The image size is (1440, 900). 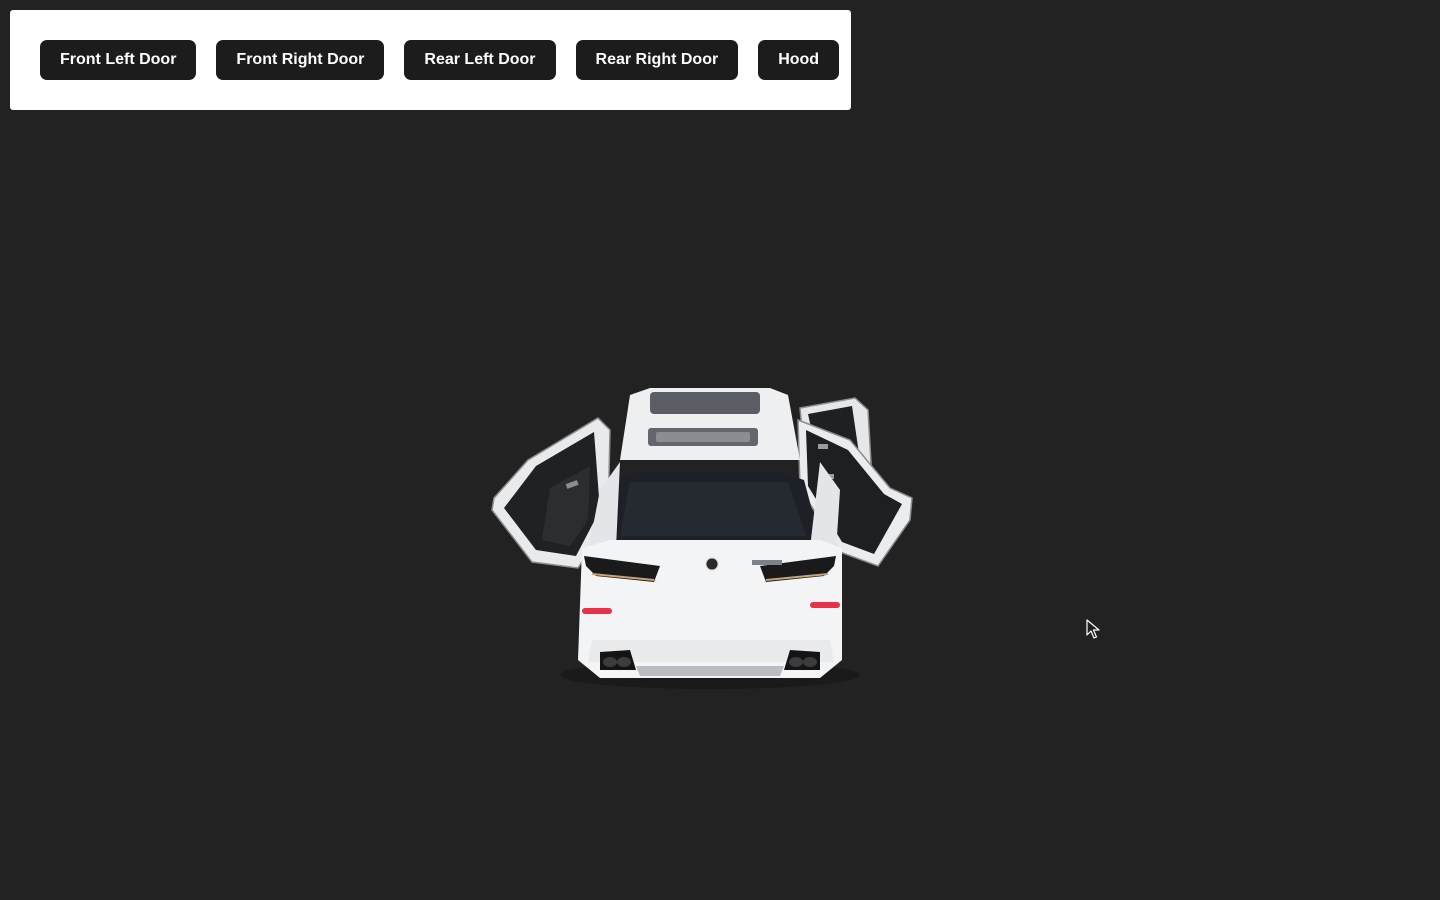 I want to click on rear-right-door-button: Rear Right Door, so click(x=657, y=60).